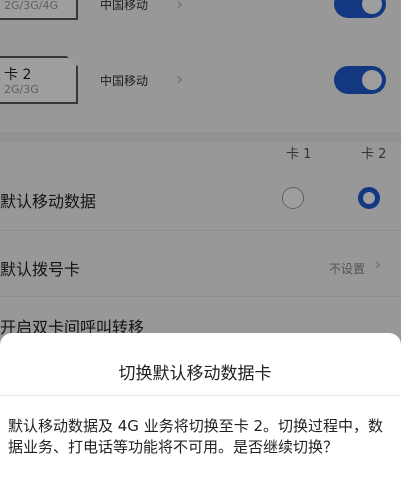 The image size is (401, 493). Describe the element at coordinates (200, 395) in the screenshot. I see `dialog-divider` at that location.